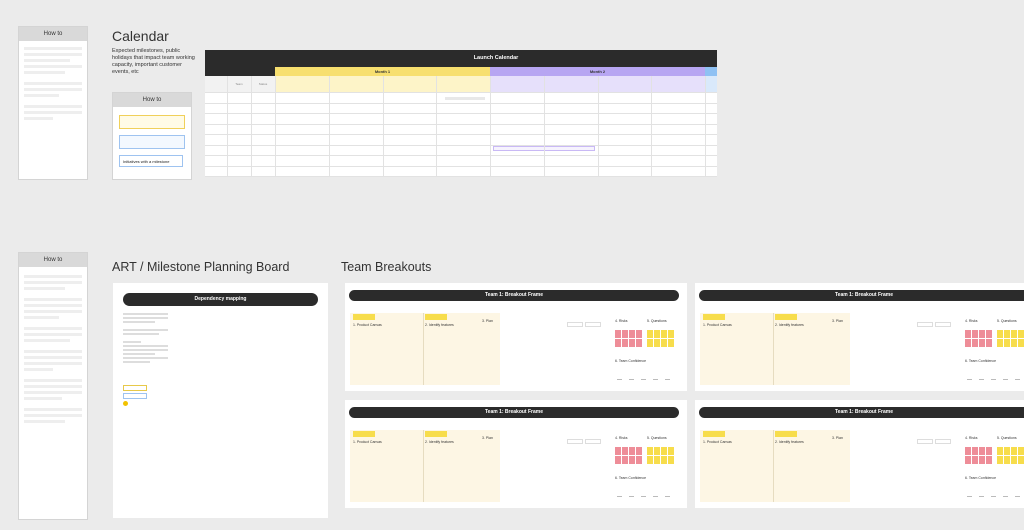  What do you see at coordinates (151, 161) in the screenshot?
I see `howto-item-milestone: Initiatives with a milestone` at bounding box center [151, 161].